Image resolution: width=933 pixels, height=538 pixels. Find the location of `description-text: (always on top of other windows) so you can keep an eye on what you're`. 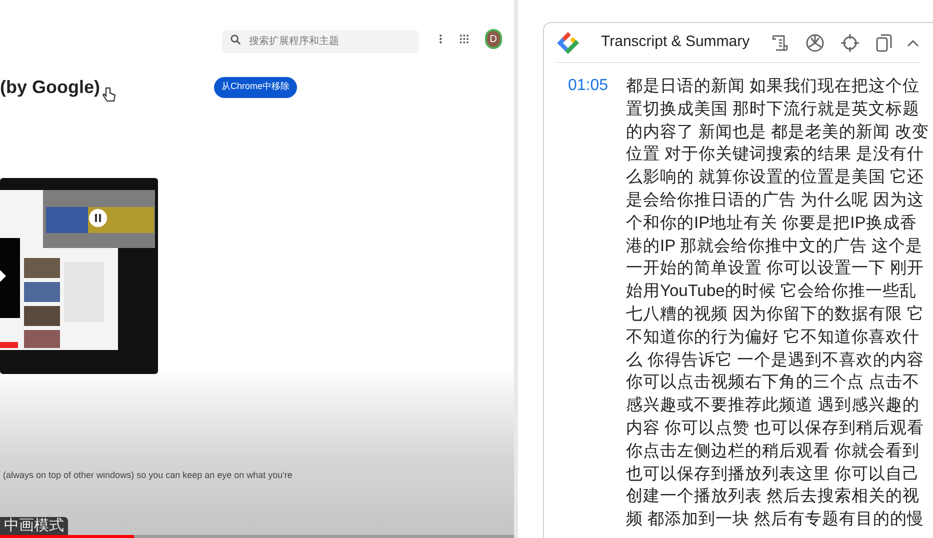

description-text: (always on top of other windows) so you can keep an eye on what you're is located at coordinates (148, 475).